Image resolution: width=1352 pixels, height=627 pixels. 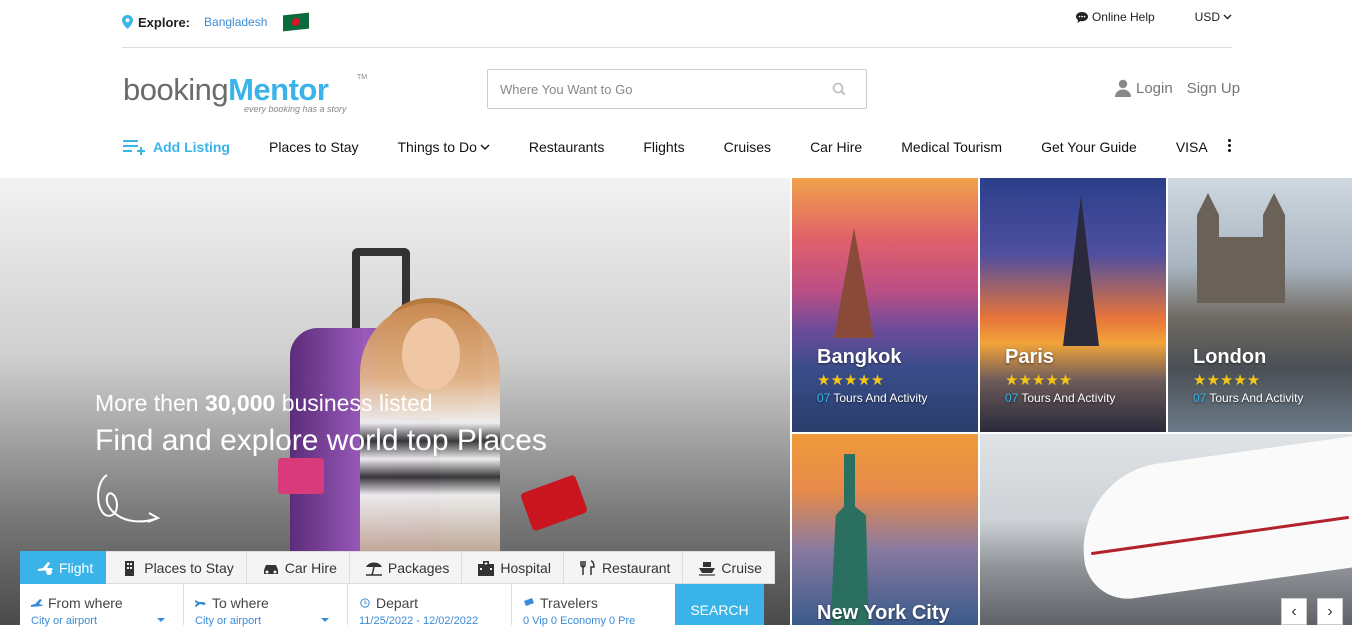 What do you see at coordinates (1123, 88) in the screenshot?
I see `user-icon` at bounding box center [1123, 88].